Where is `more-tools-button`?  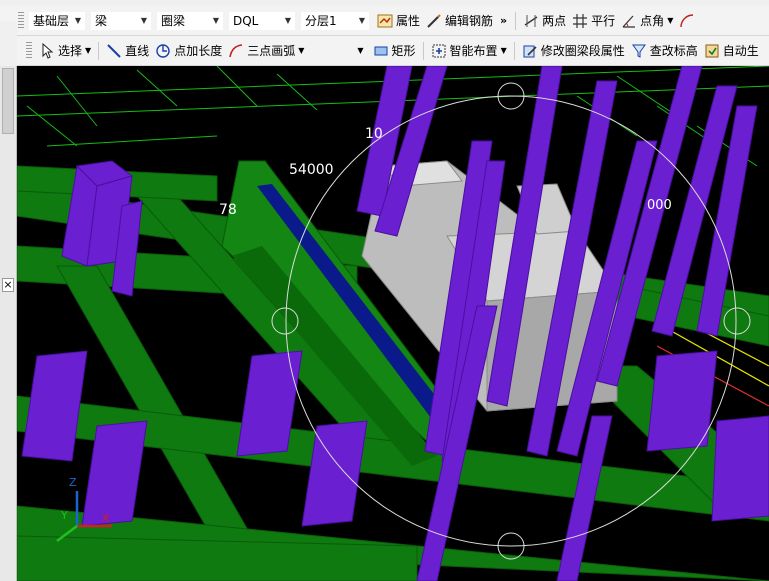
more-tools-button is located at coordinates (688, 21).